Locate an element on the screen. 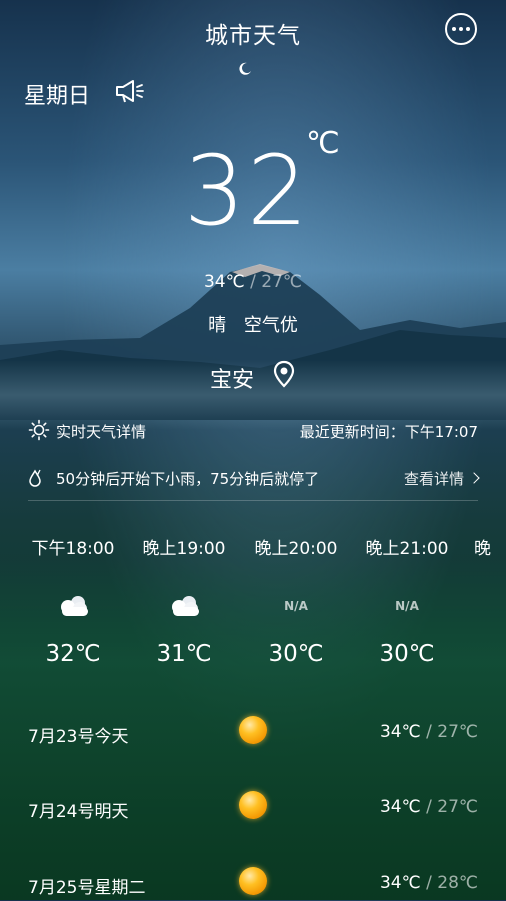 The height and width of the screenshot is (901, 506). temperature-range: 34℃ / 27℃ is located at coordinates (253, 282).